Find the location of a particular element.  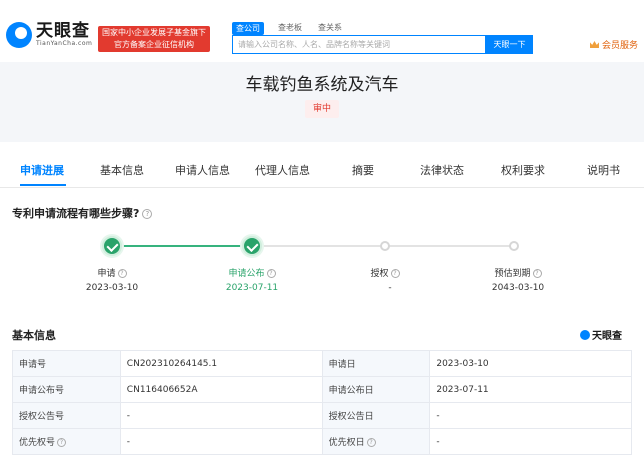

tab-abstract: 摘要 is located at coordinates (363, 170).